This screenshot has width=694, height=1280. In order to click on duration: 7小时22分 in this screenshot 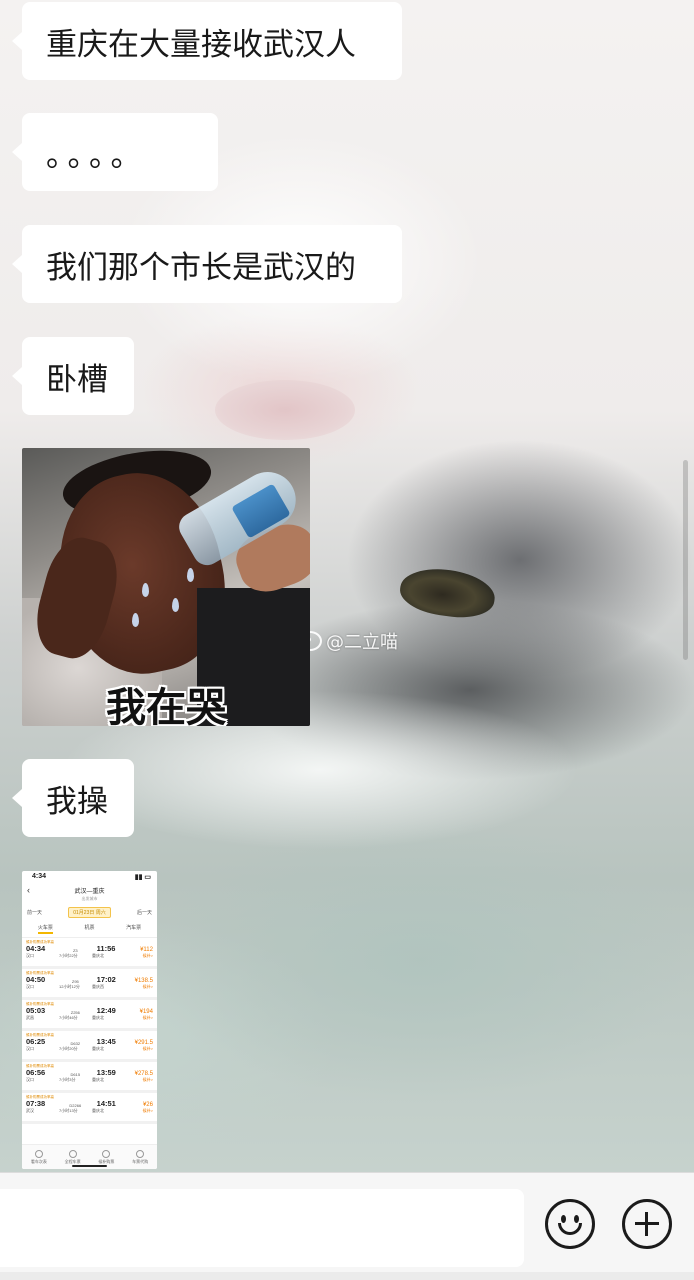, I will do `click(68, 955)`.